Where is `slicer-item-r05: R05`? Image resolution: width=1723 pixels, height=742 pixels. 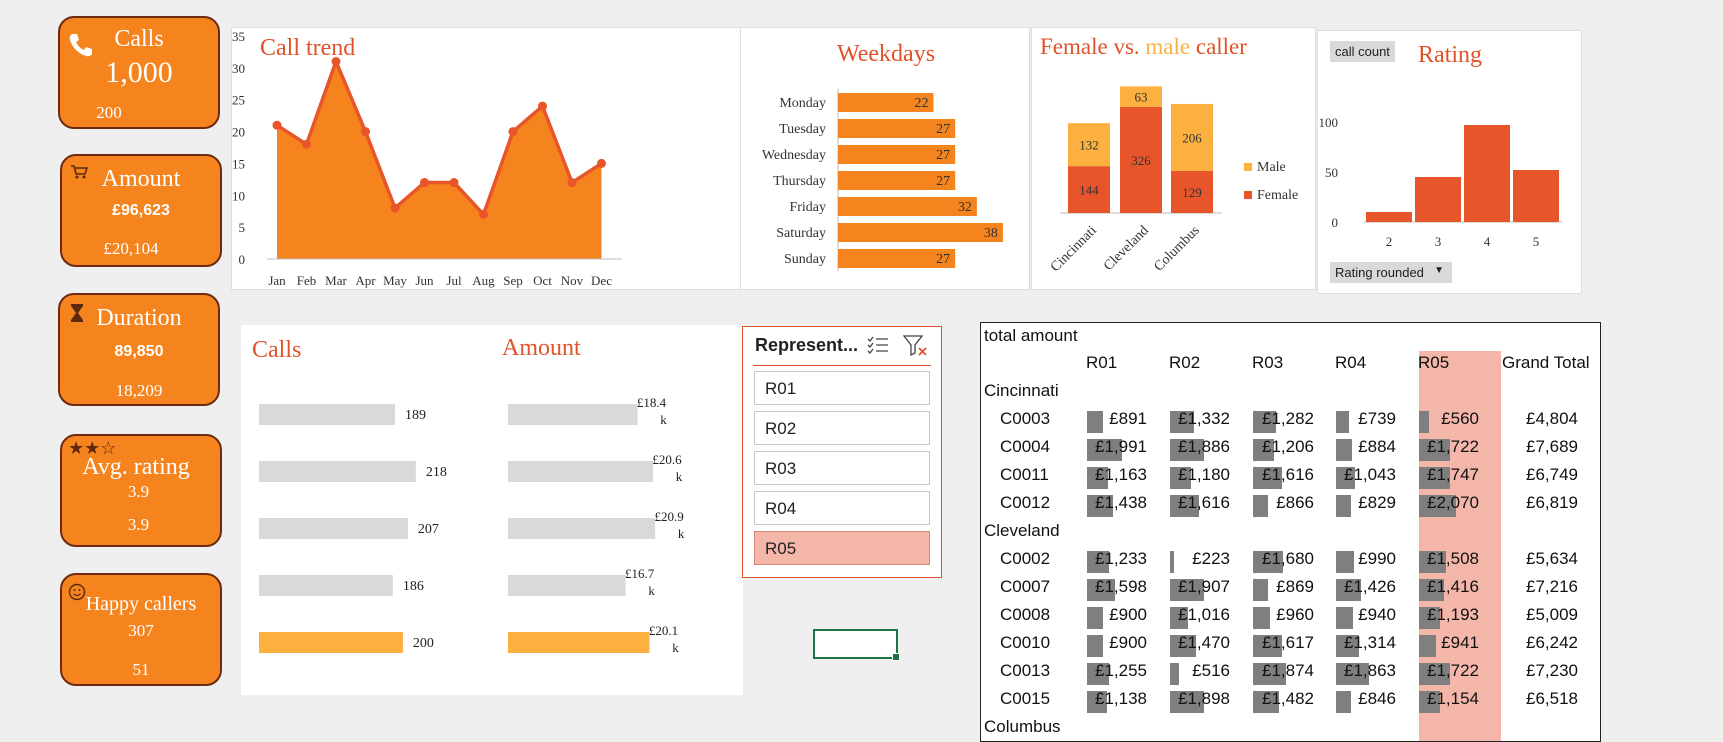
slicer-item-r05: R05 is located at coordinates (842, 548).